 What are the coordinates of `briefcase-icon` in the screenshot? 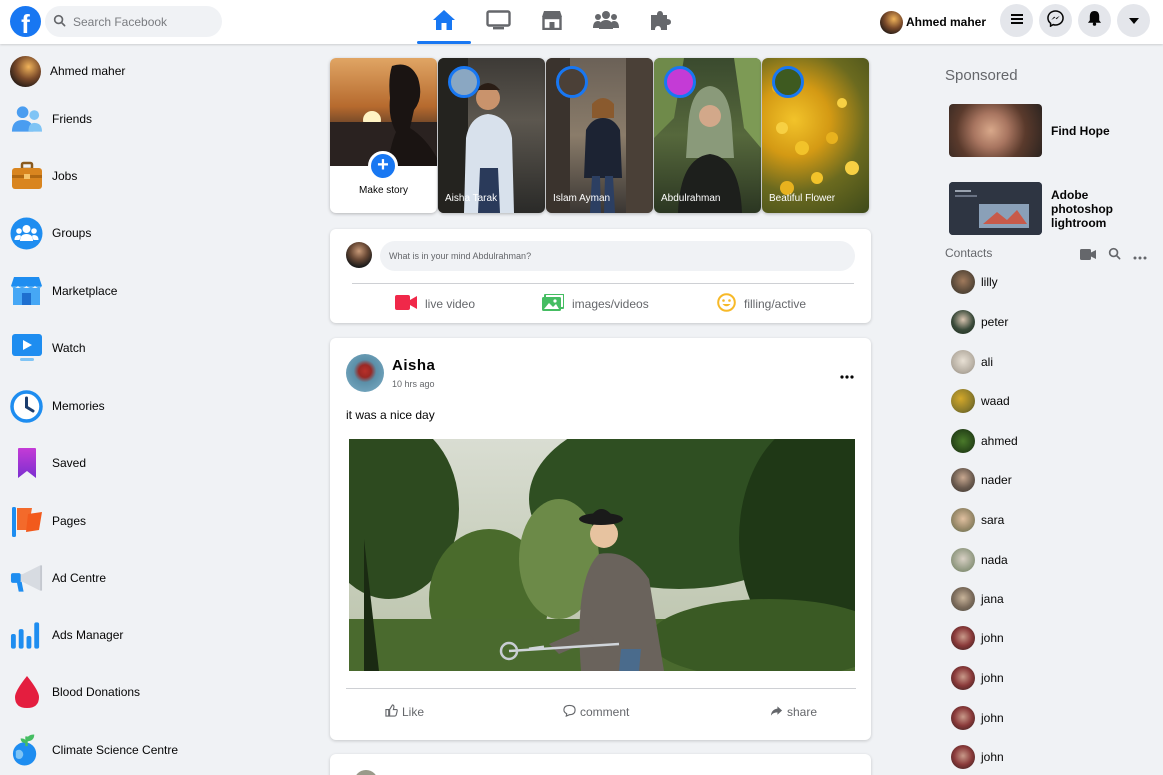 It's located at (26, 176).